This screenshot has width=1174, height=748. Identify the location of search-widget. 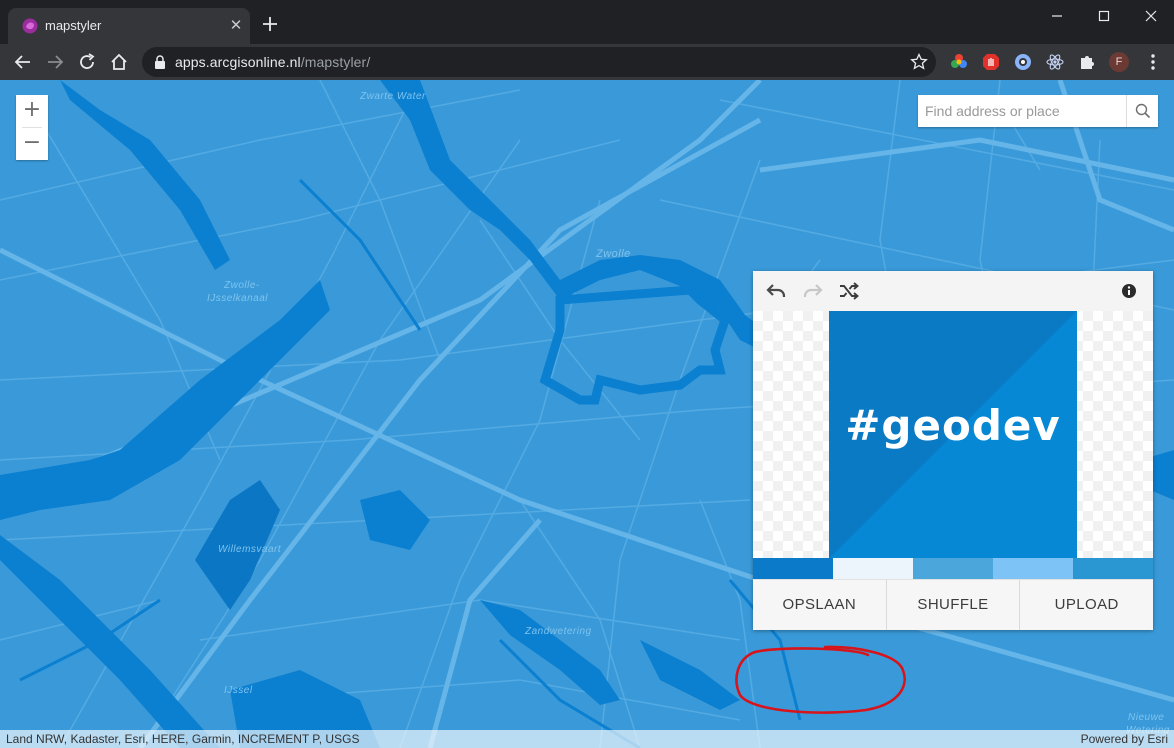
(1038, 111).